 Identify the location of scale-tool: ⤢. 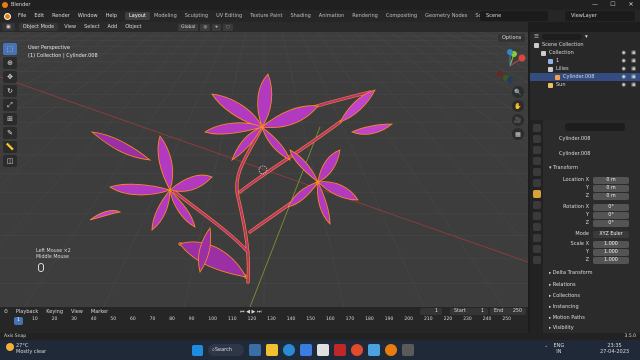
(10, 105).